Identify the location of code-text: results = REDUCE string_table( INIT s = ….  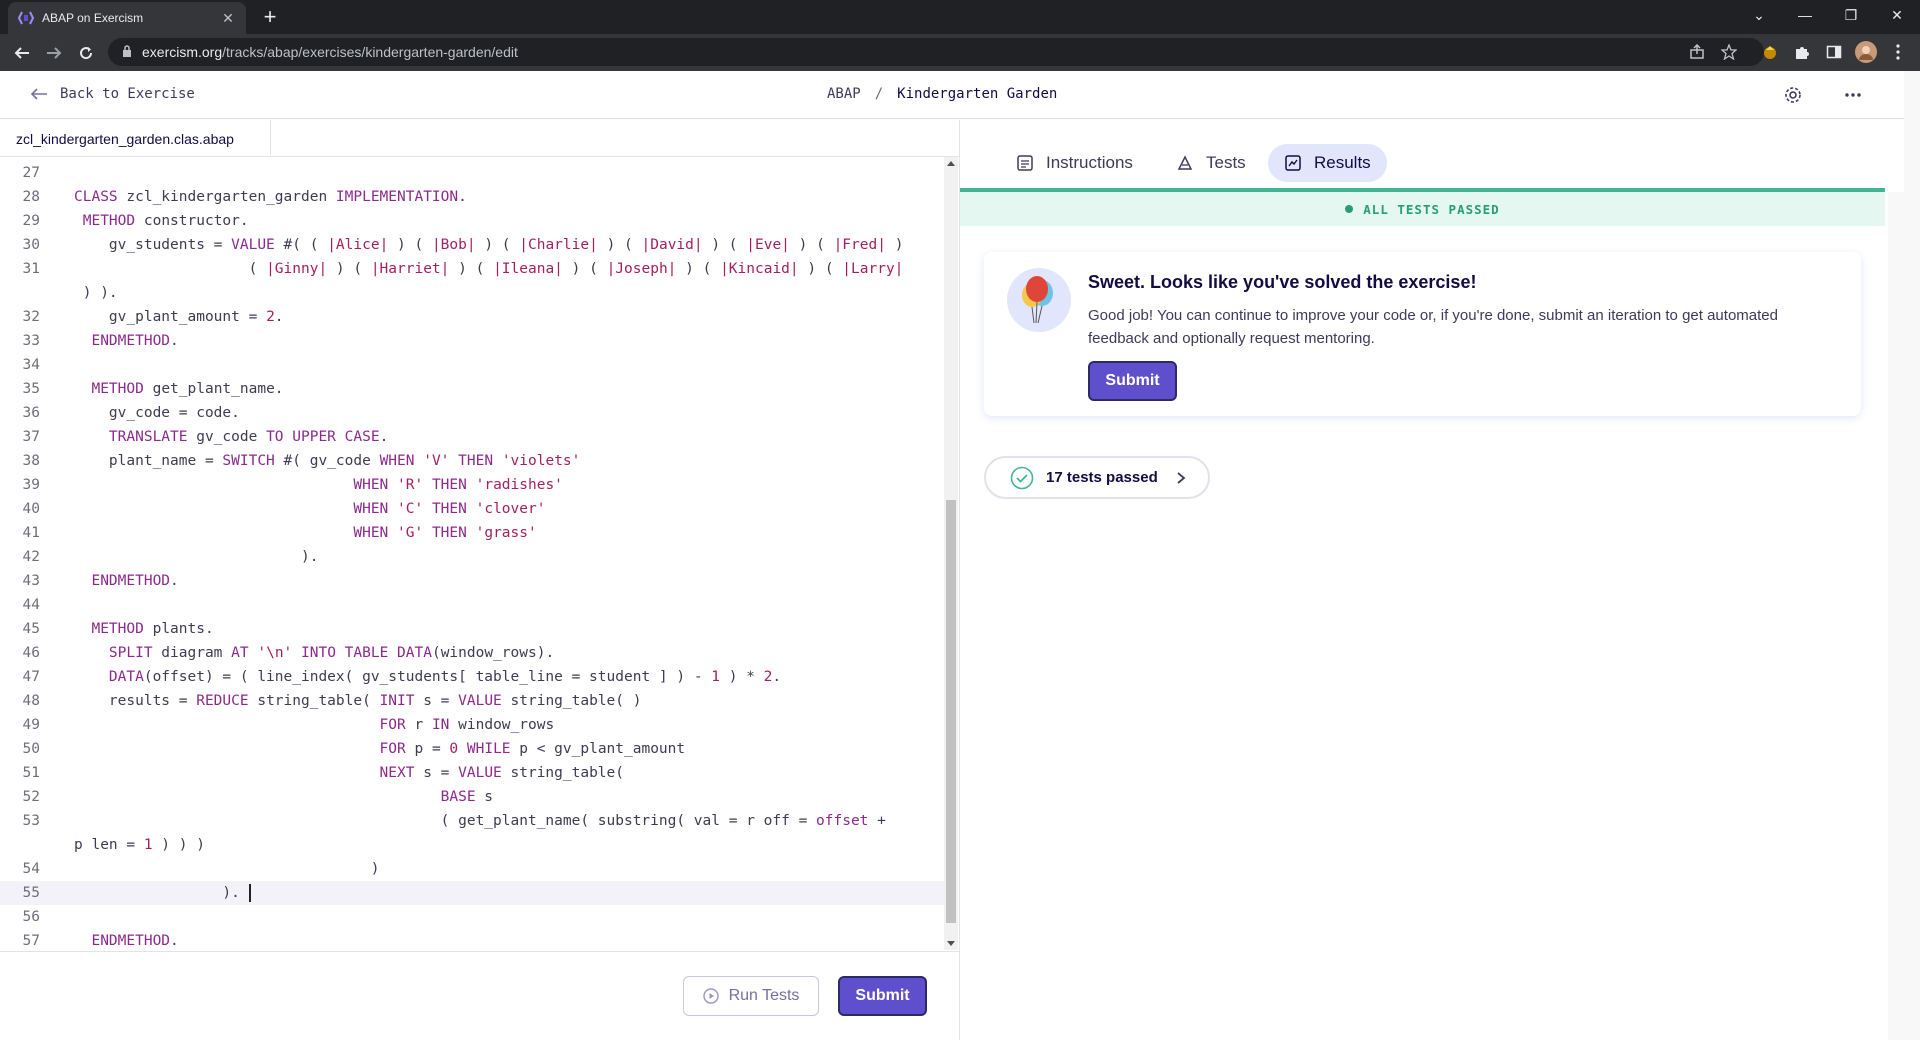
(358, 701).